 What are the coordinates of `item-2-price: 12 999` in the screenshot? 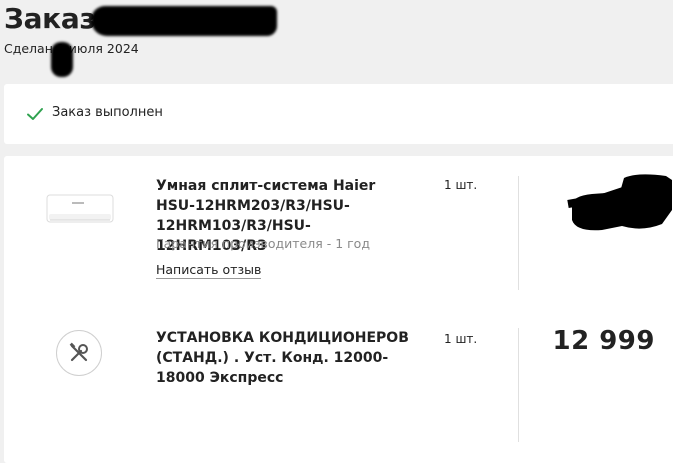 It's located at (603, 341).